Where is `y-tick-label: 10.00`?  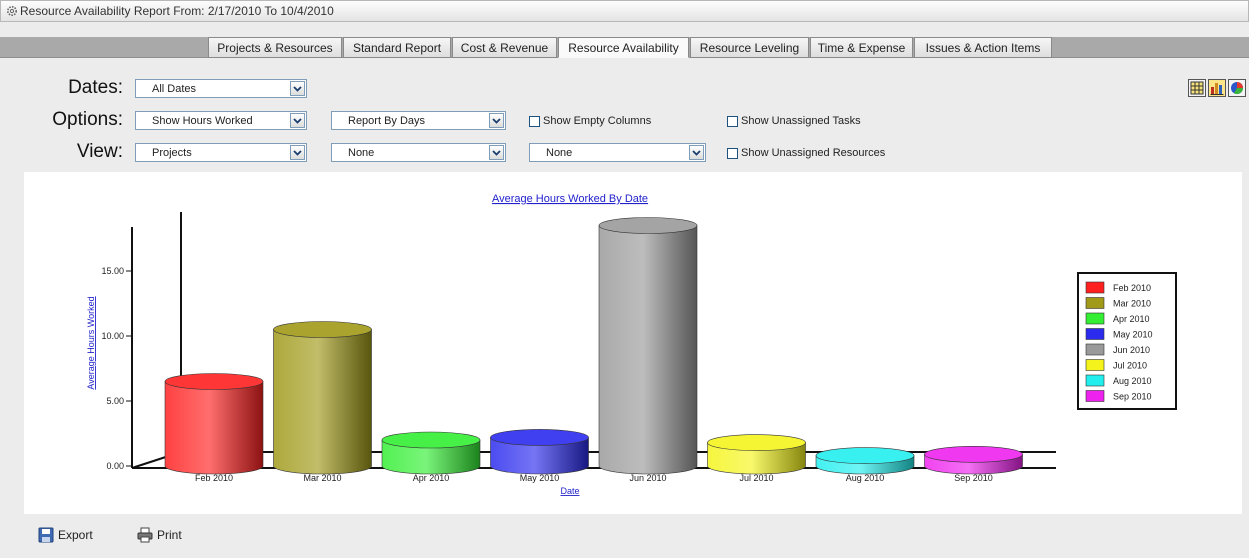
y-tick-label: 10.00 is located at coordinates (112, 336).